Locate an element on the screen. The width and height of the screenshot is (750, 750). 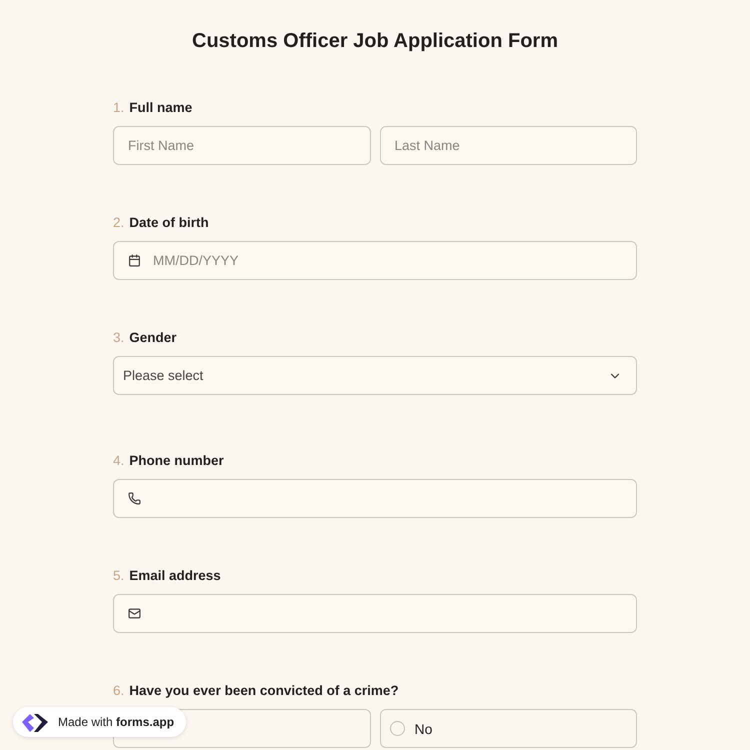
question-label: Email address is located at coordinates (175, 575).